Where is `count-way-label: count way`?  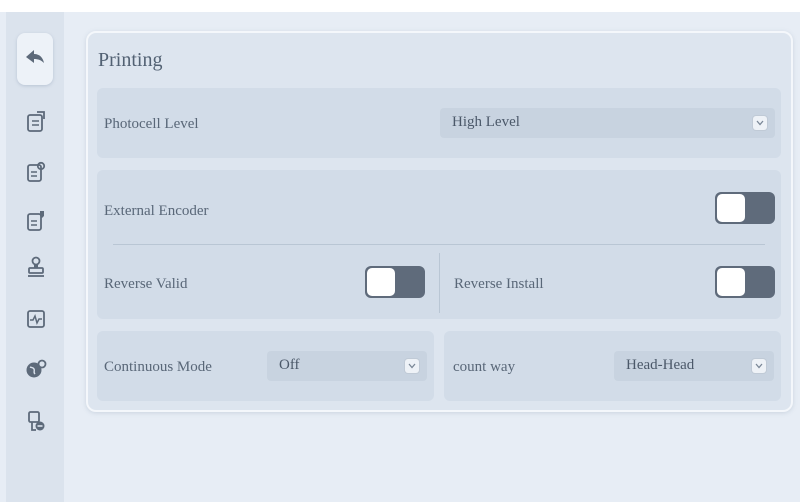 count-way-label: count way is located at coordinates (484, 367).